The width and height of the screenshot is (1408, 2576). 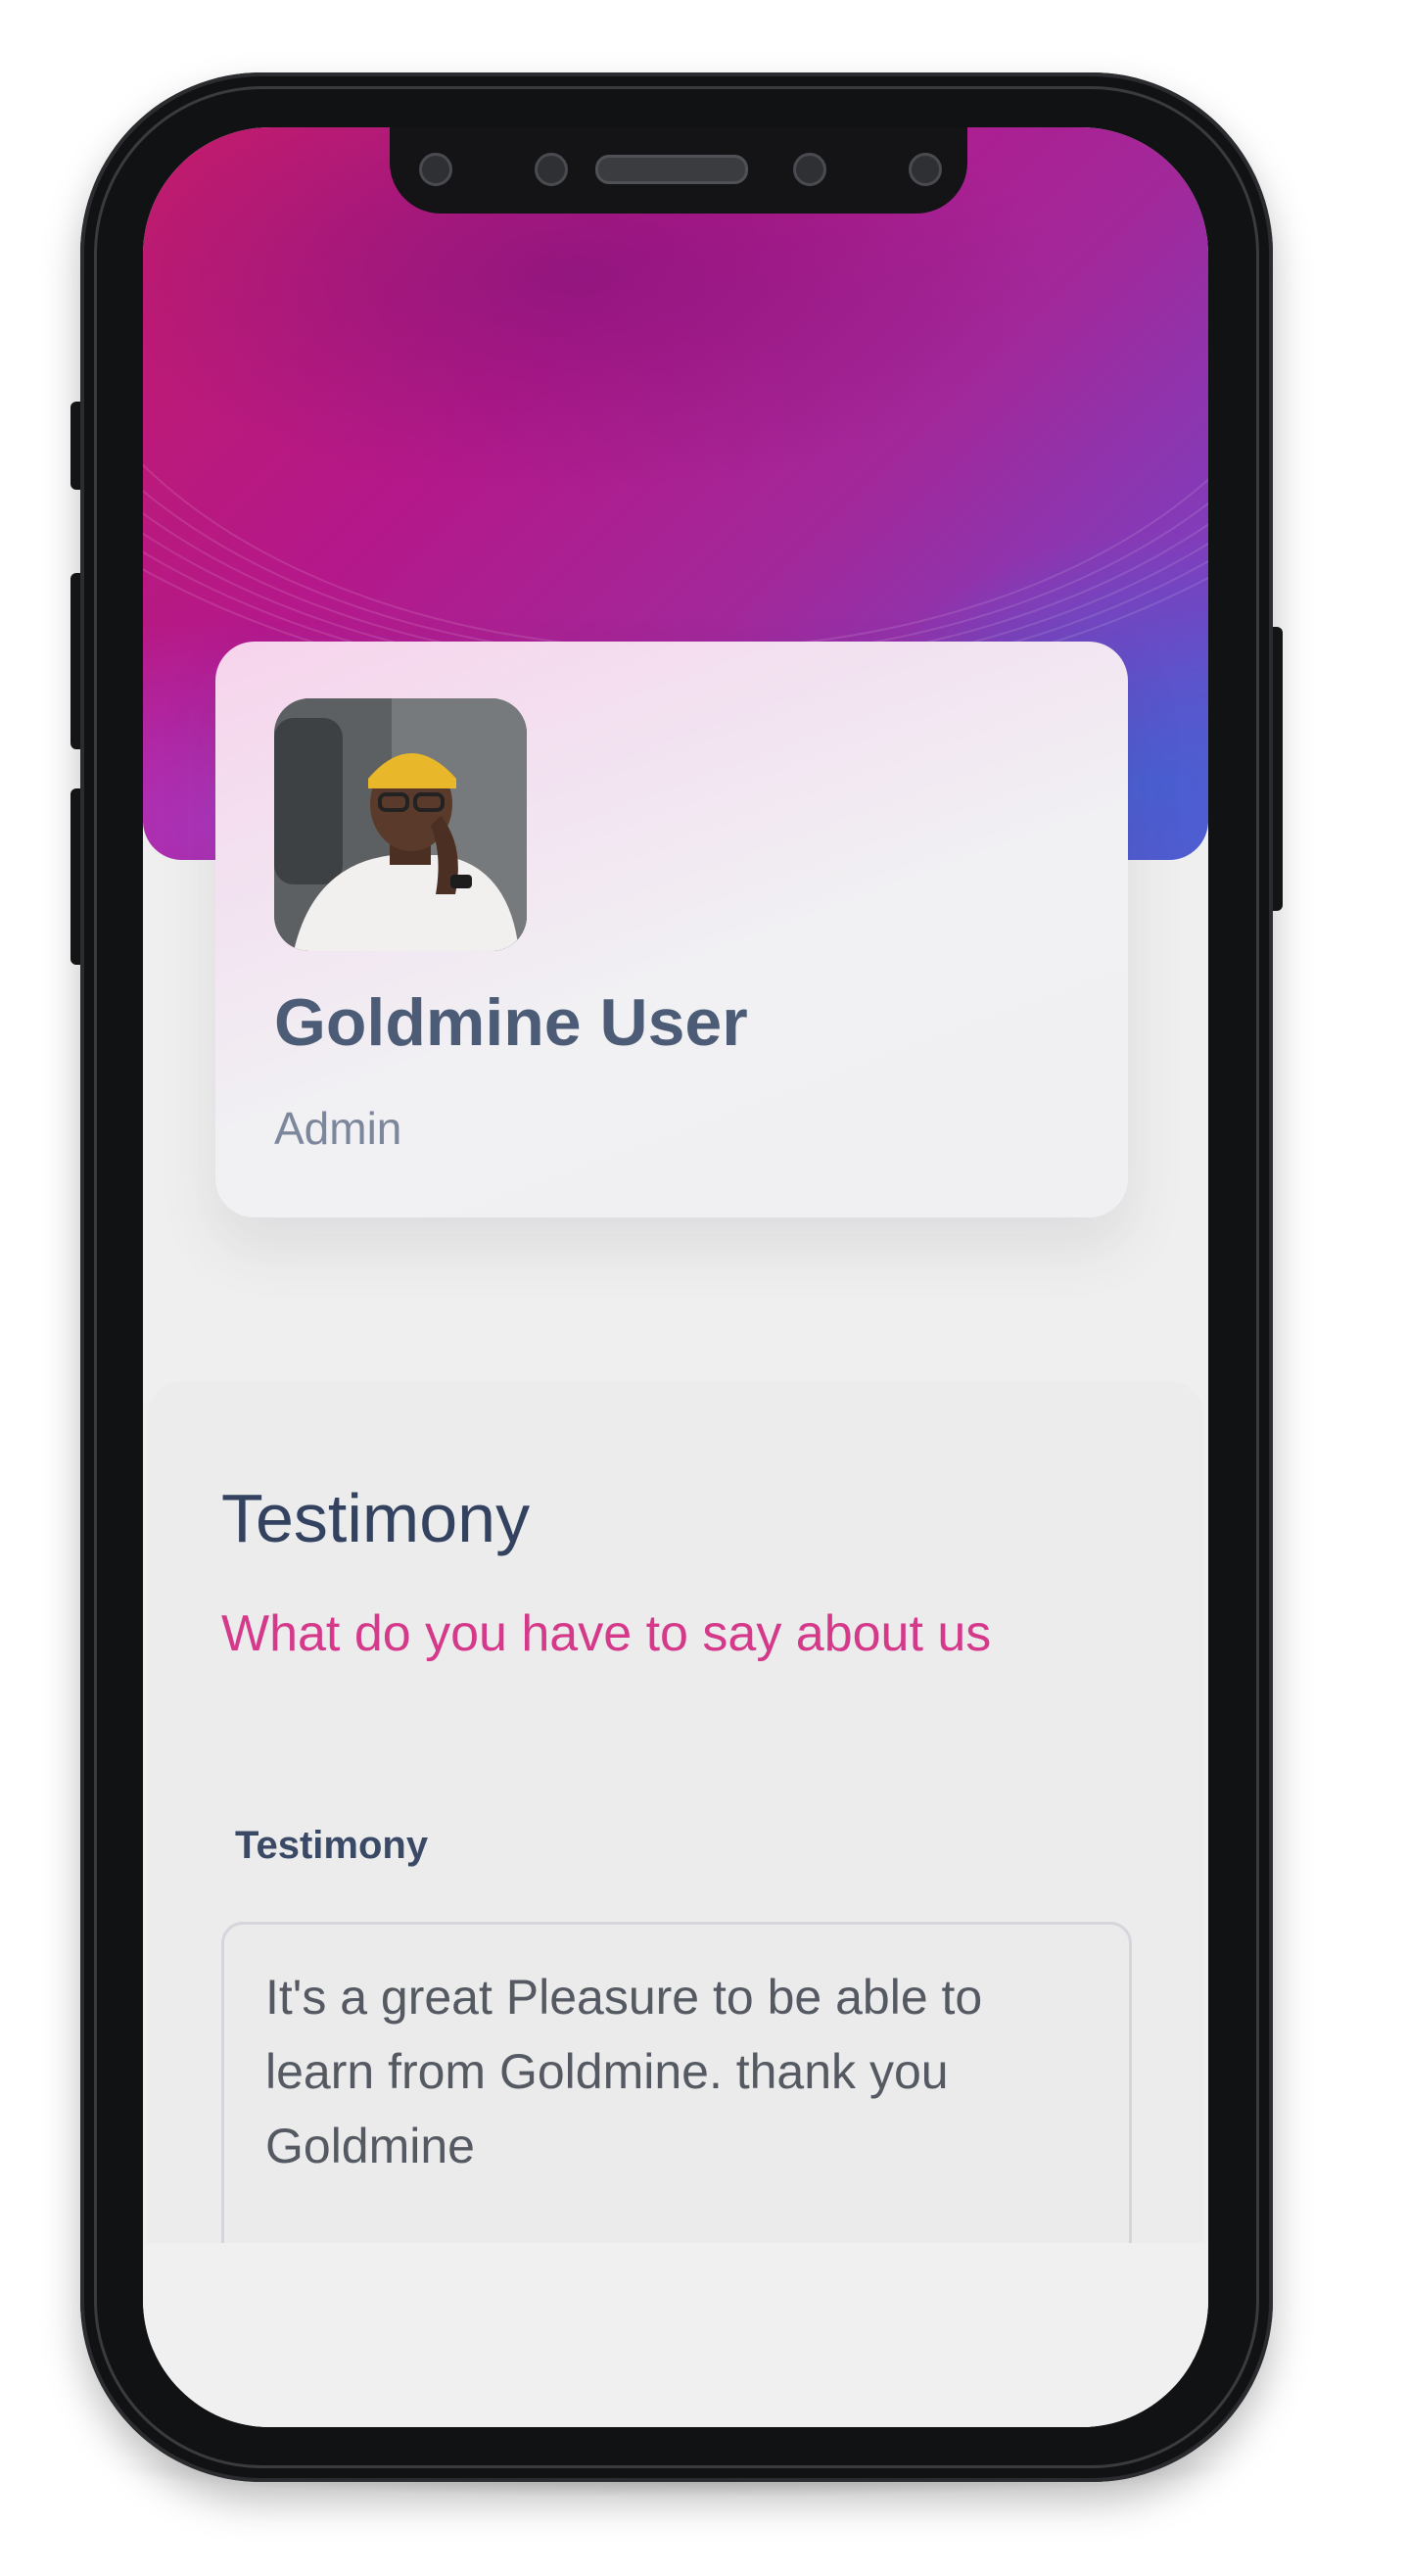 I want to click on camera-notch, so click(x=678, y=170).